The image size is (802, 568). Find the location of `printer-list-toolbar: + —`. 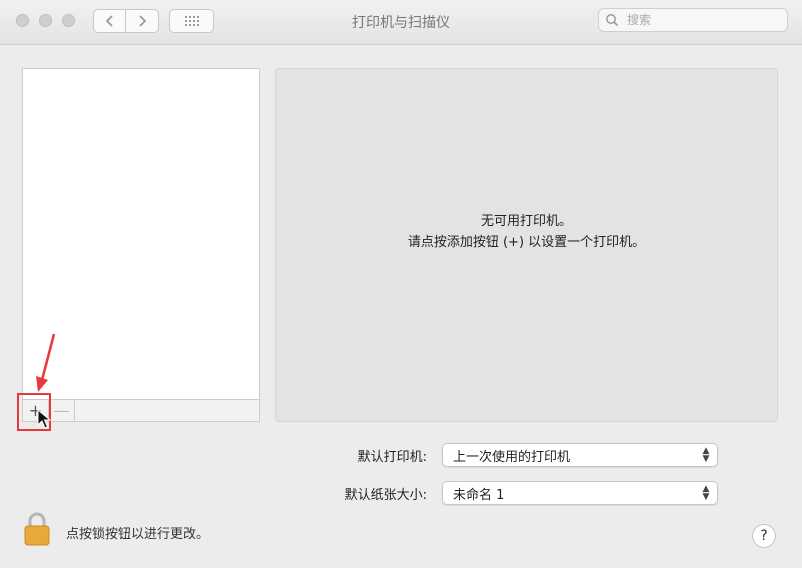

printer-list-toolbar: + — is located at coordinates (141, 410).